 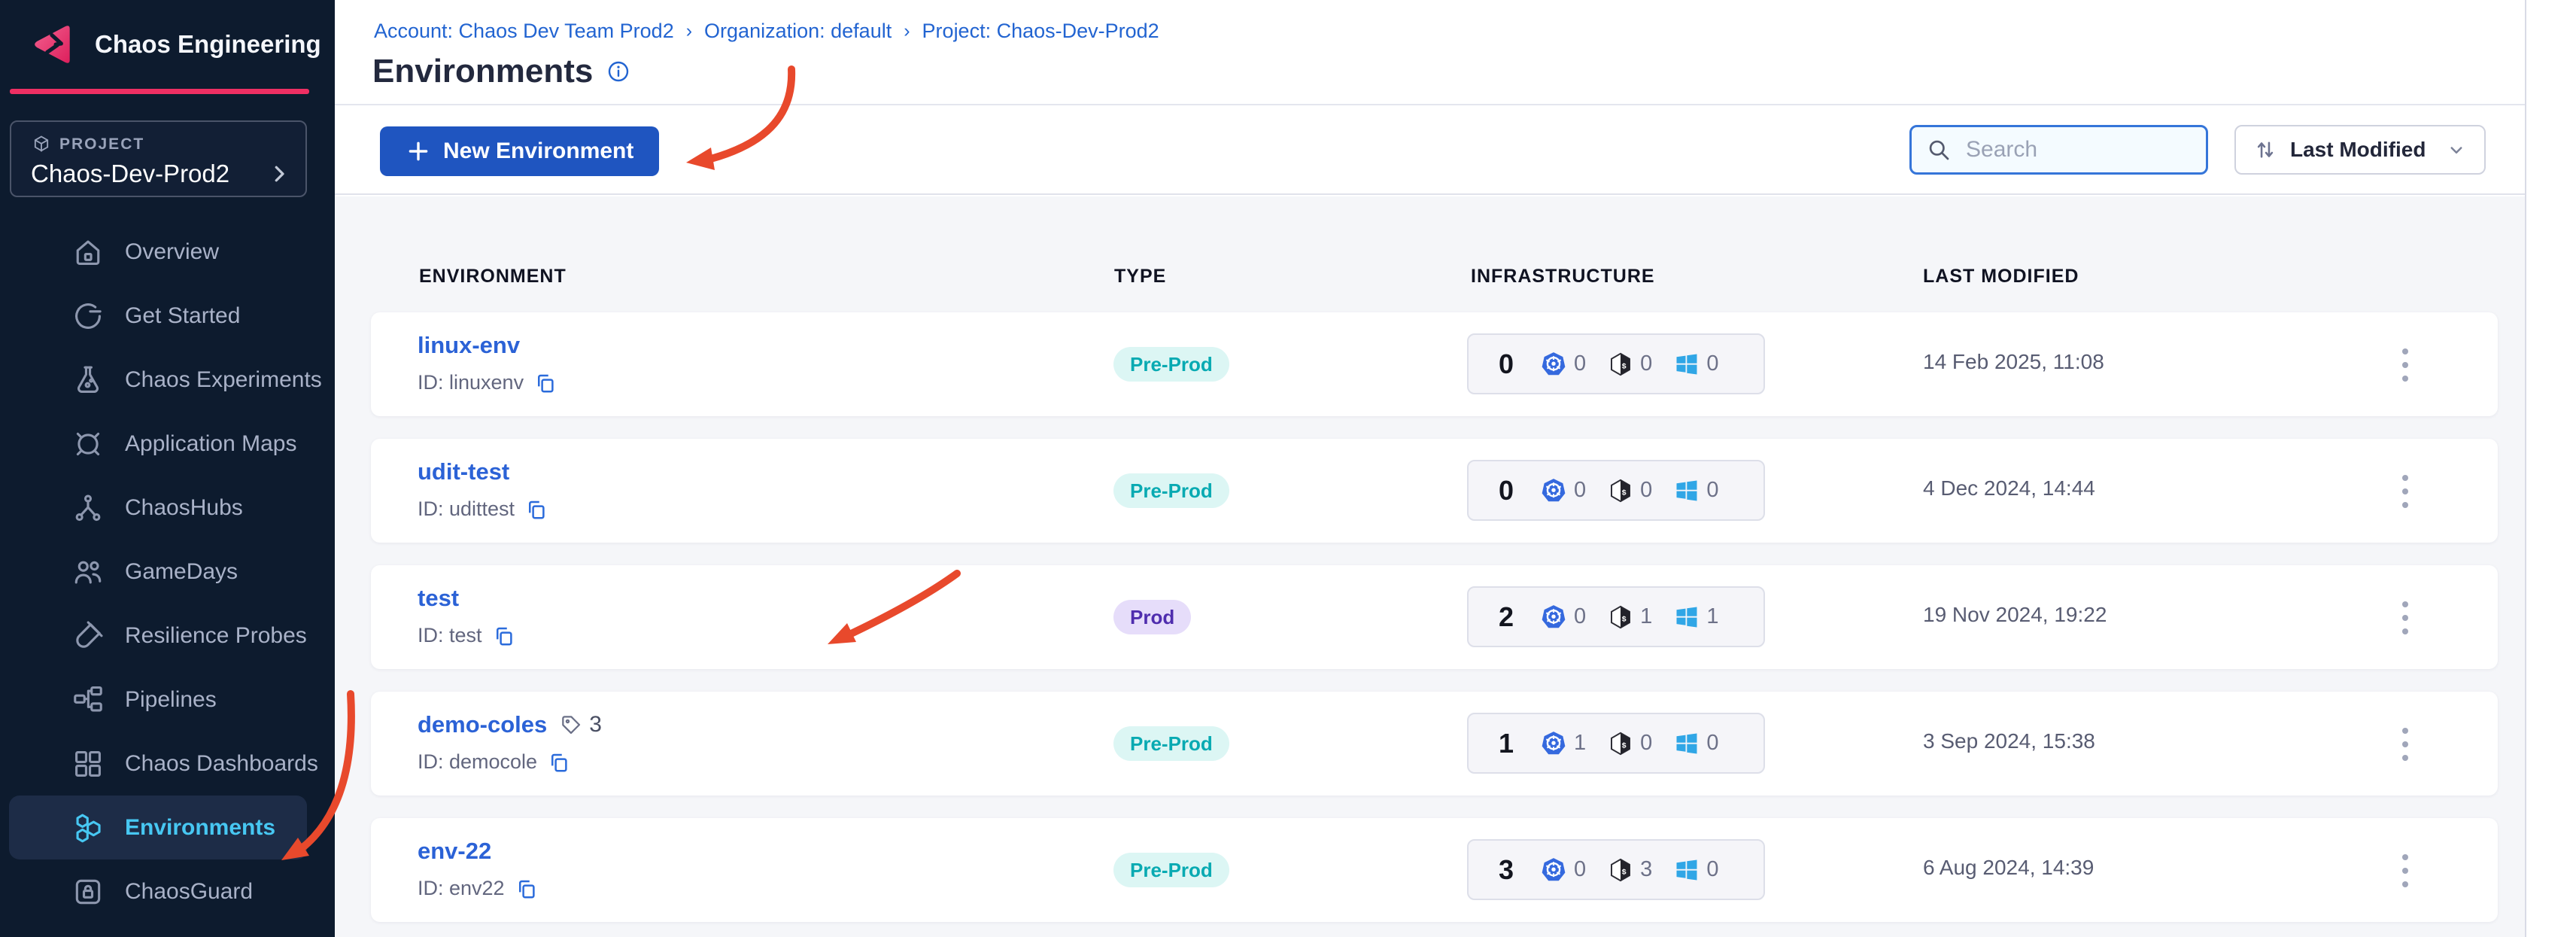 I want to click on get-started-icon, so click(x=88, y=316).